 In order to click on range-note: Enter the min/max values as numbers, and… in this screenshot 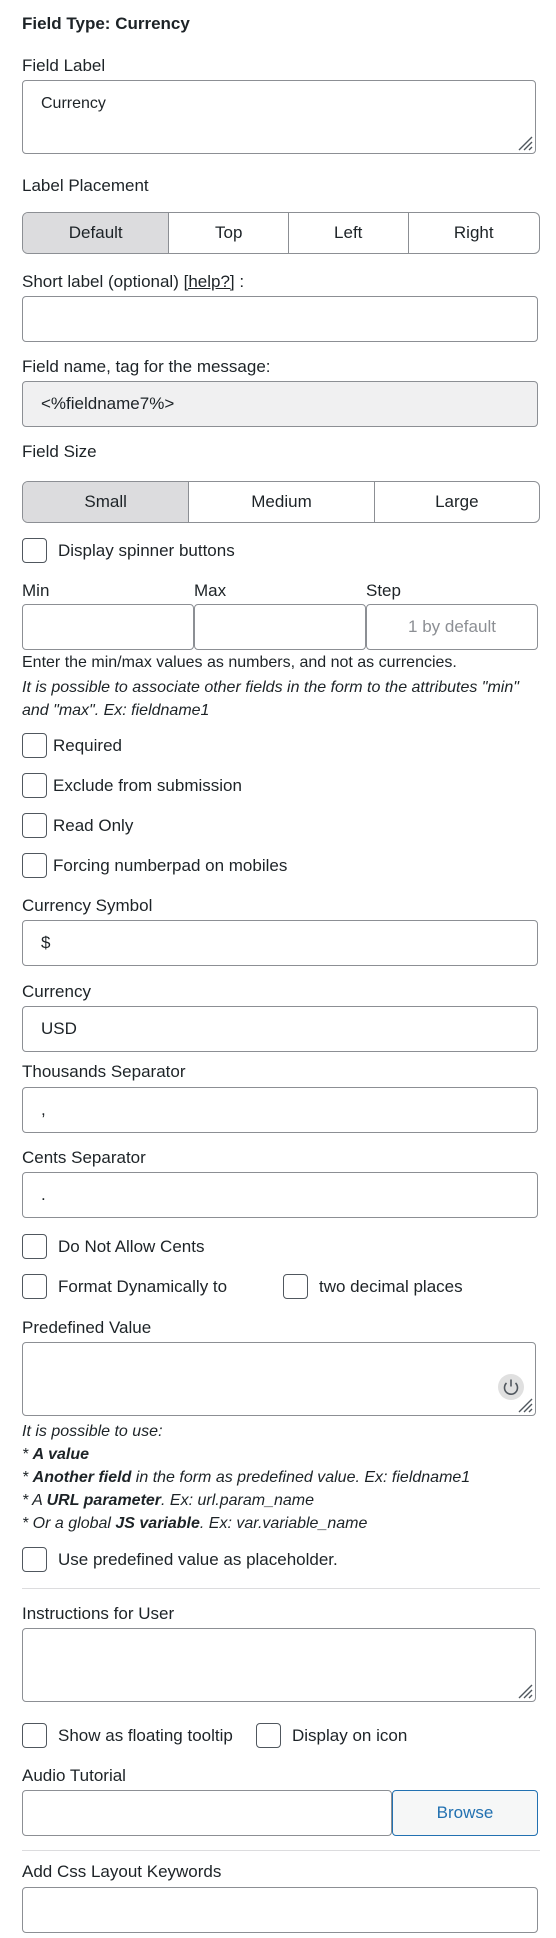, I will do `click(239, 662)`.